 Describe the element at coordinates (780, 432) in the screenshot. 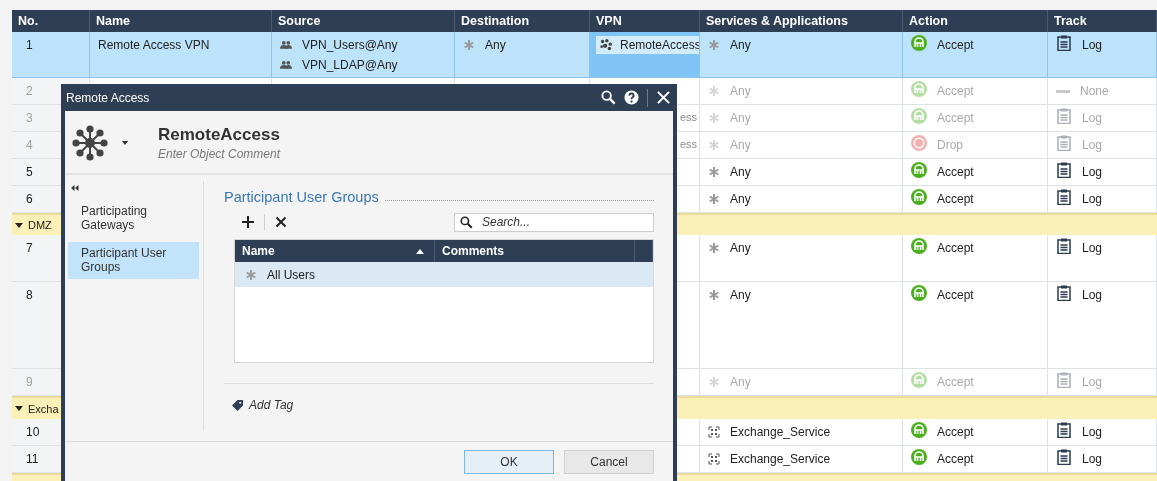

I see `service-object: Exchange_Service` at that location.